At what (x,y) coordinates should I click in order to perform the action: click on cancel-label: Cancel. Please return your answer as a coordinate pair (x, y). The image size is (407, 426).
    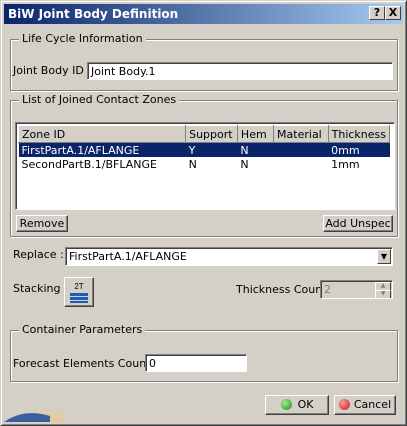
    Looking at the image, I should click on (372, 404).